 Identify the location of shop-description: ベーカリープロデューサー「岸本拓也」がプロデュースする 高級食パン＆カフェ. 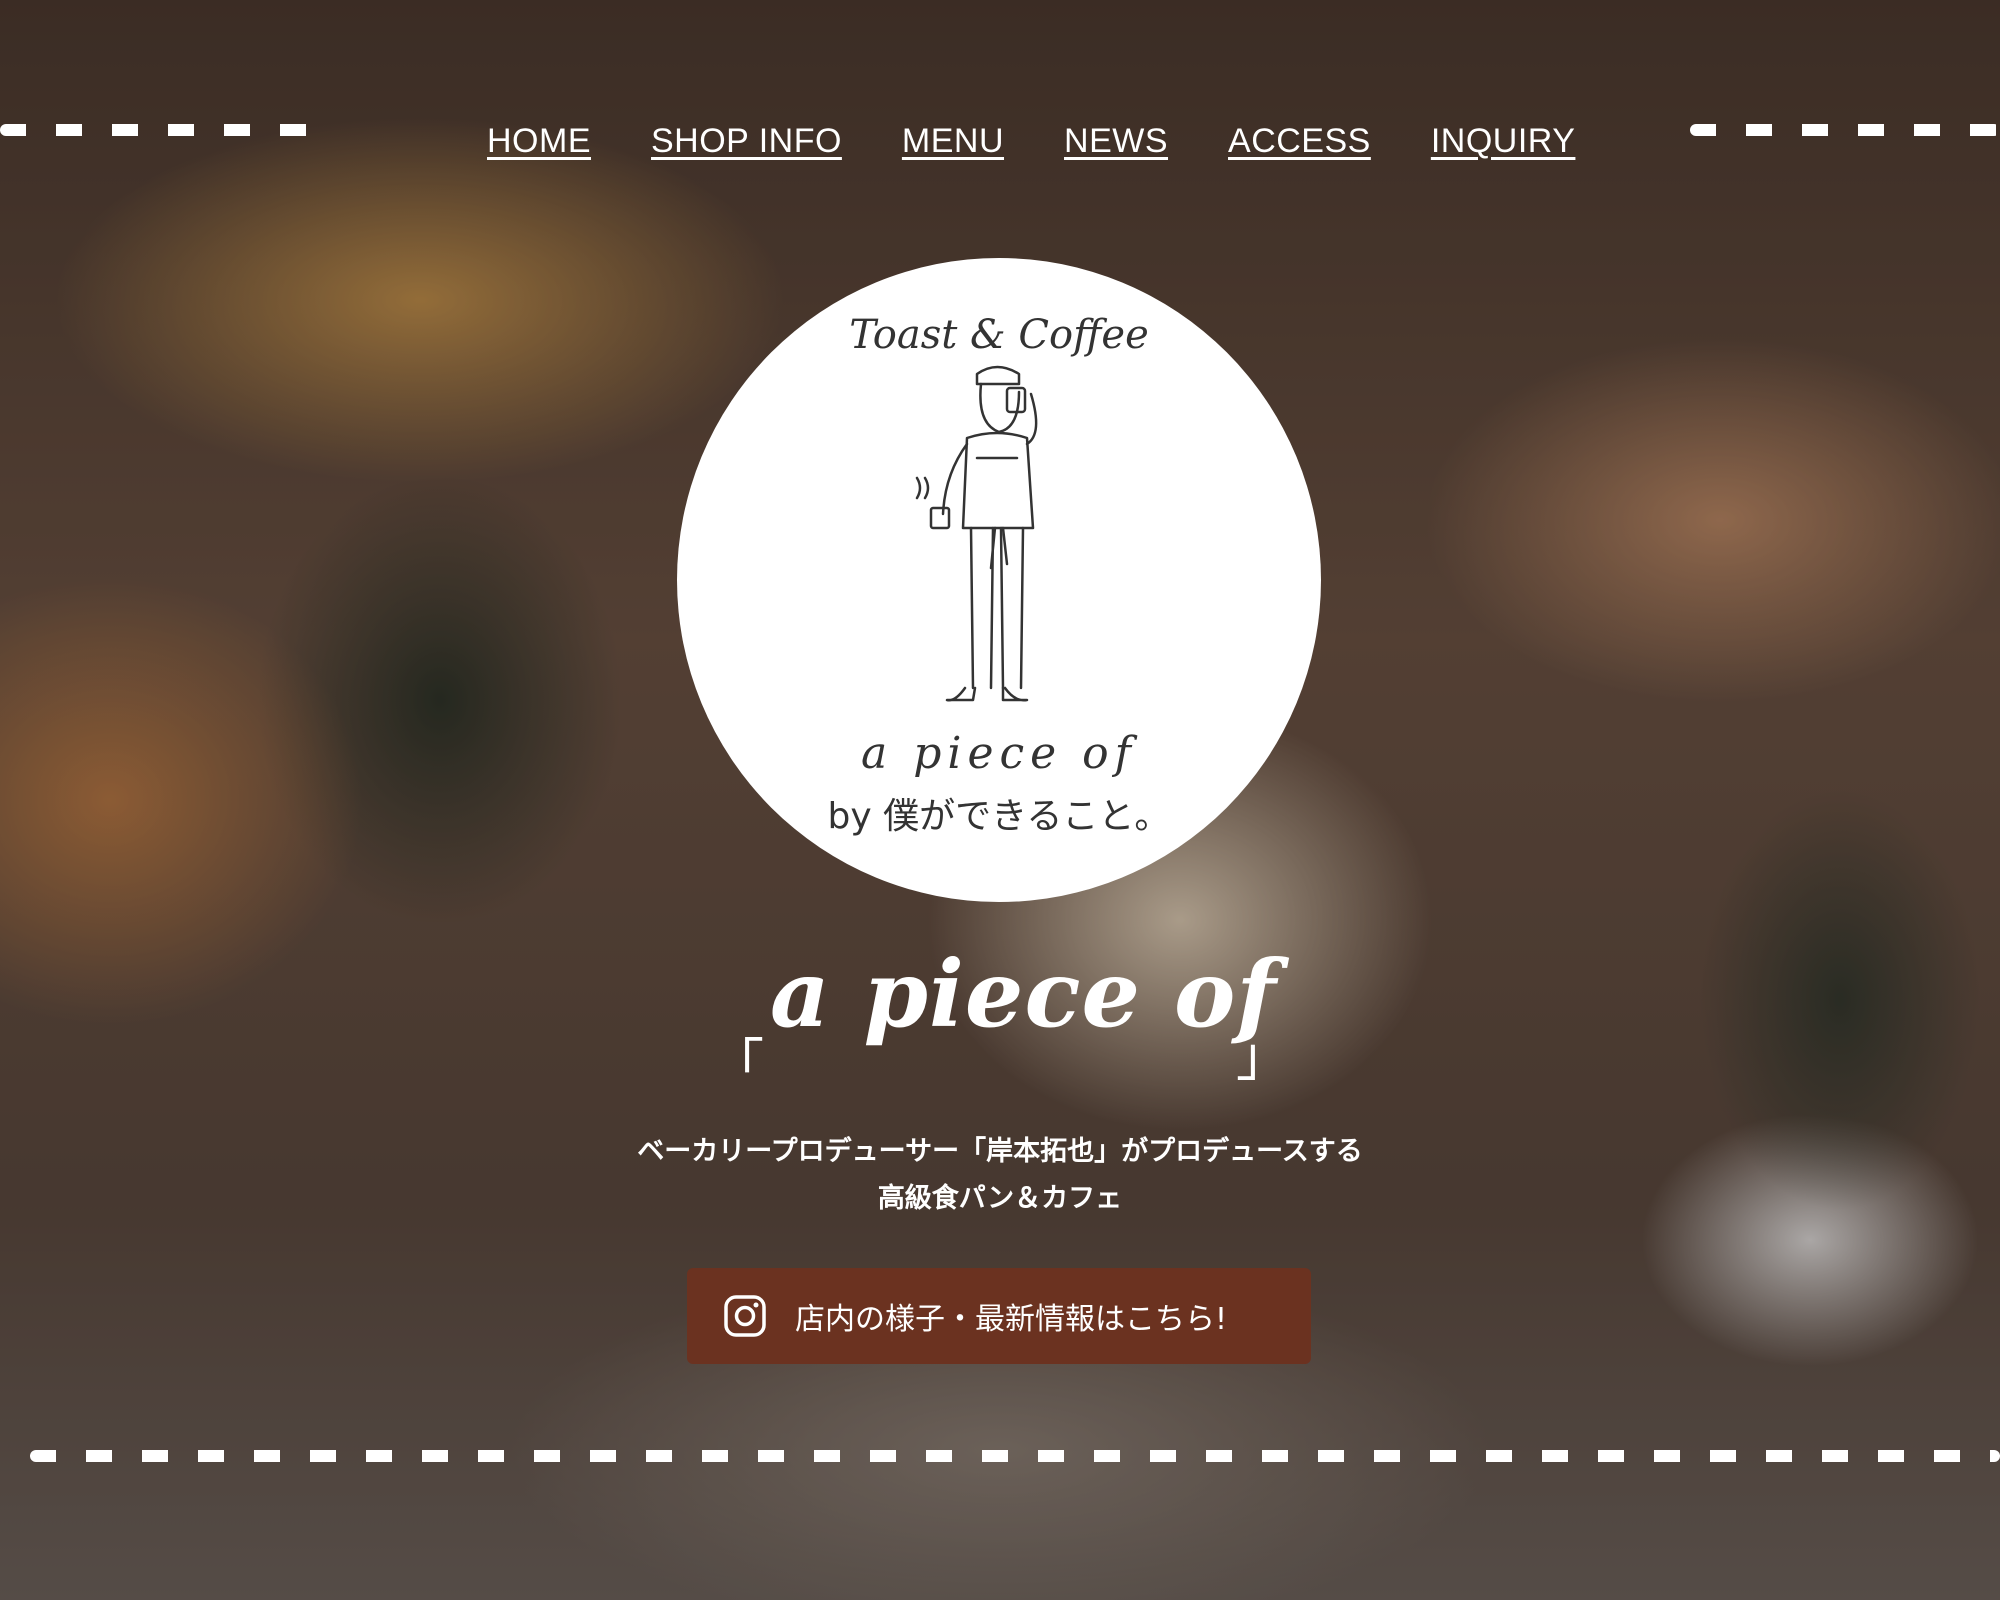
(1000, 1175).